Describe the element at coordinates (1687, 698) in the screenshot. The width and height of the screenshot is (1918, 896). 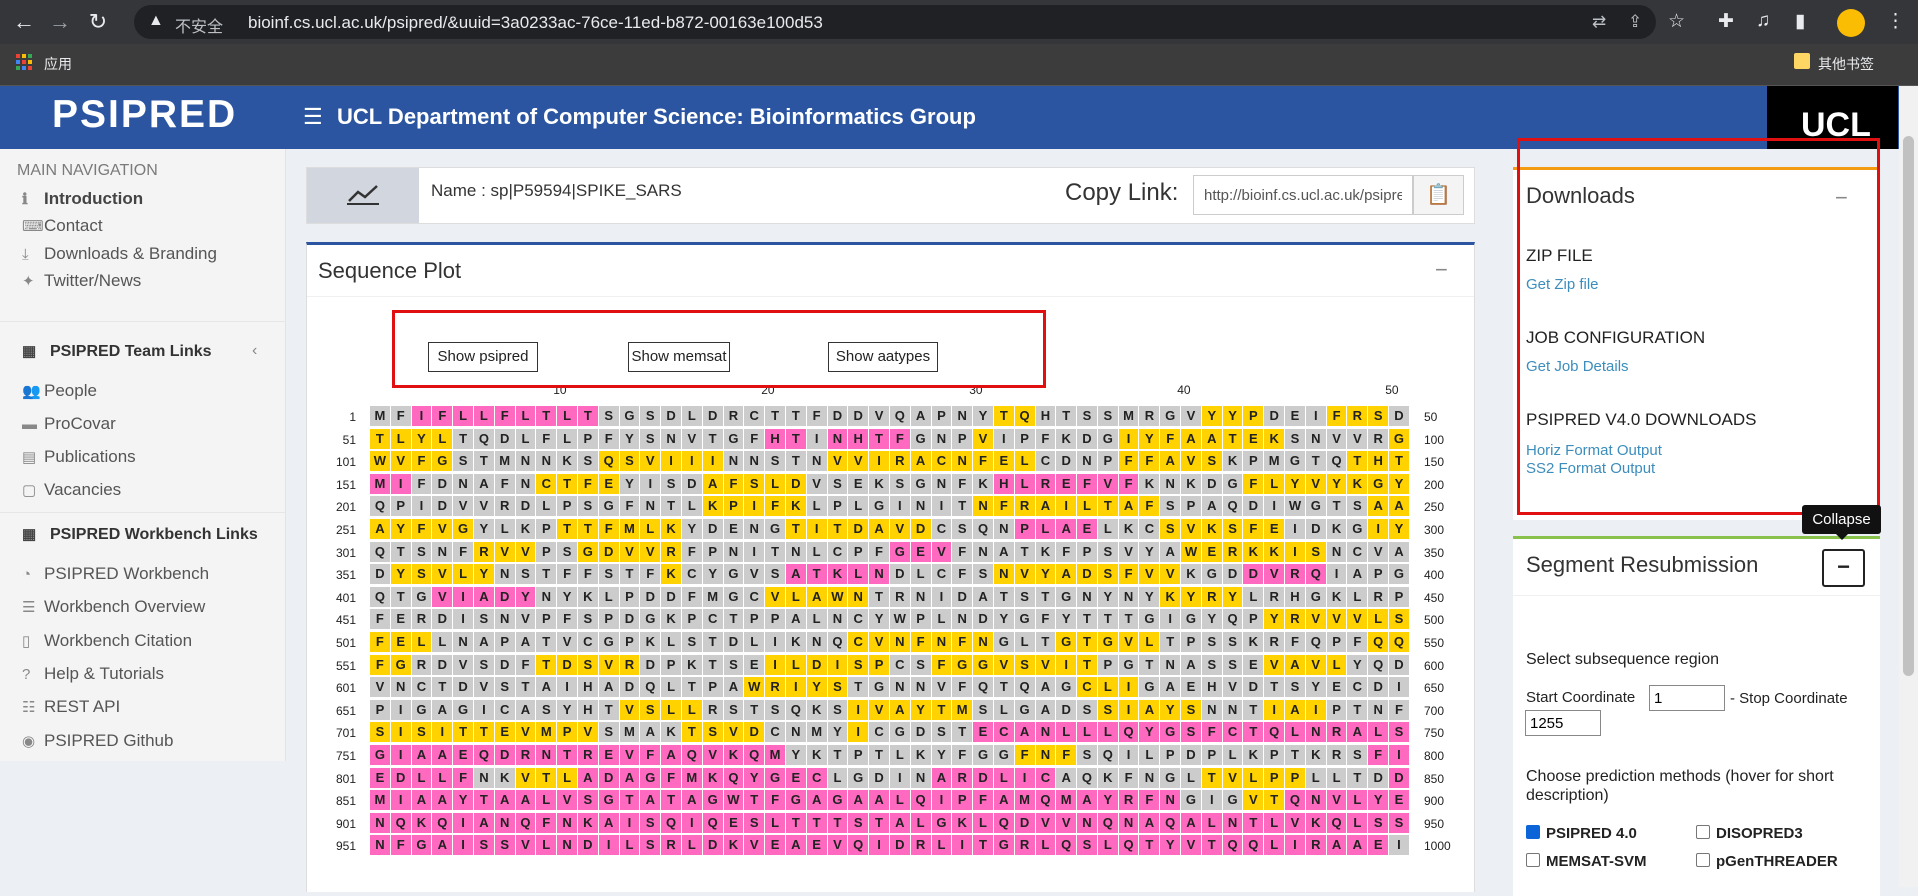
I see `start-coordinate-input` at that location.